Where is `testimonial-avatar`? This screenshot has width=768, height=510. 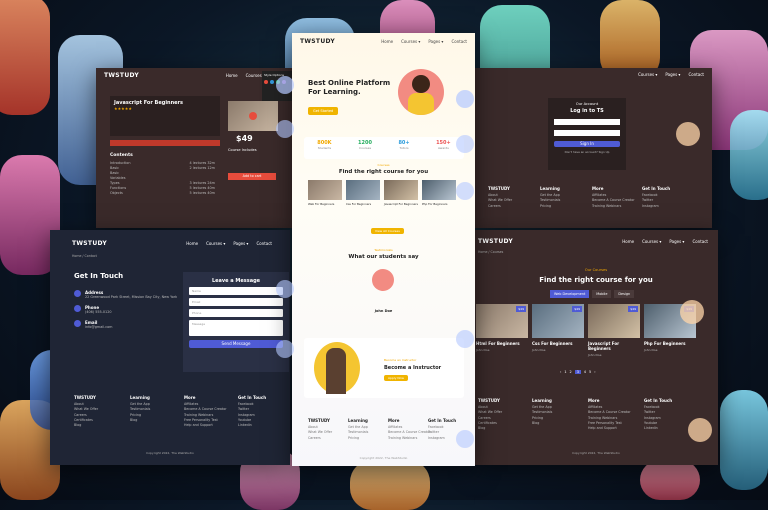
testimonial-avatar is located at coordinates (383, 280).